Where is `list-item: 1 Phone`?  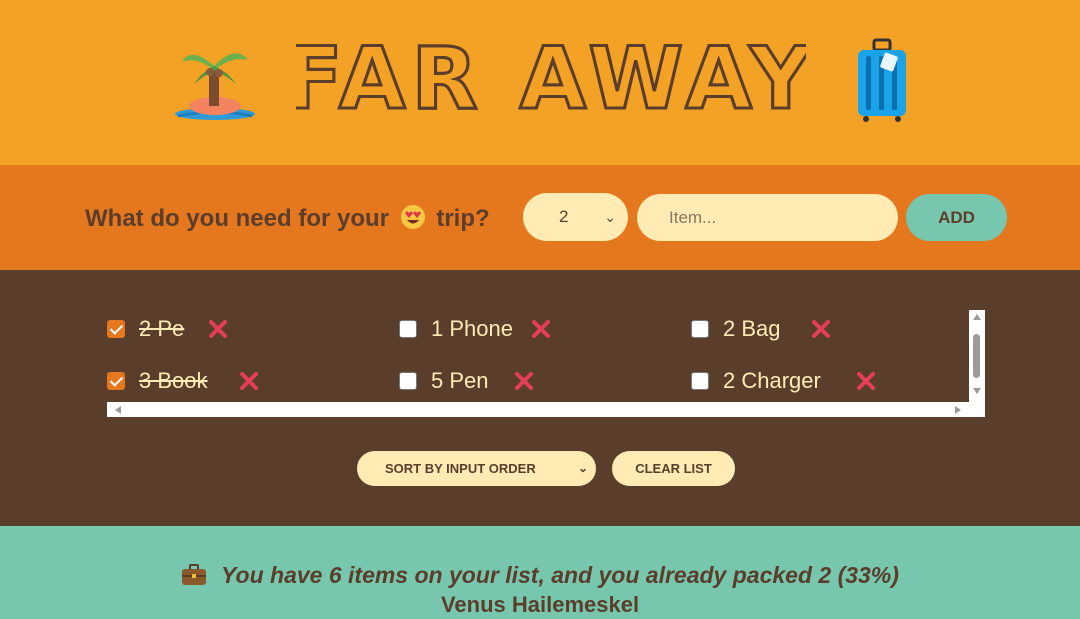 list-item: 1 Phone is located at coordinates (539, 329).